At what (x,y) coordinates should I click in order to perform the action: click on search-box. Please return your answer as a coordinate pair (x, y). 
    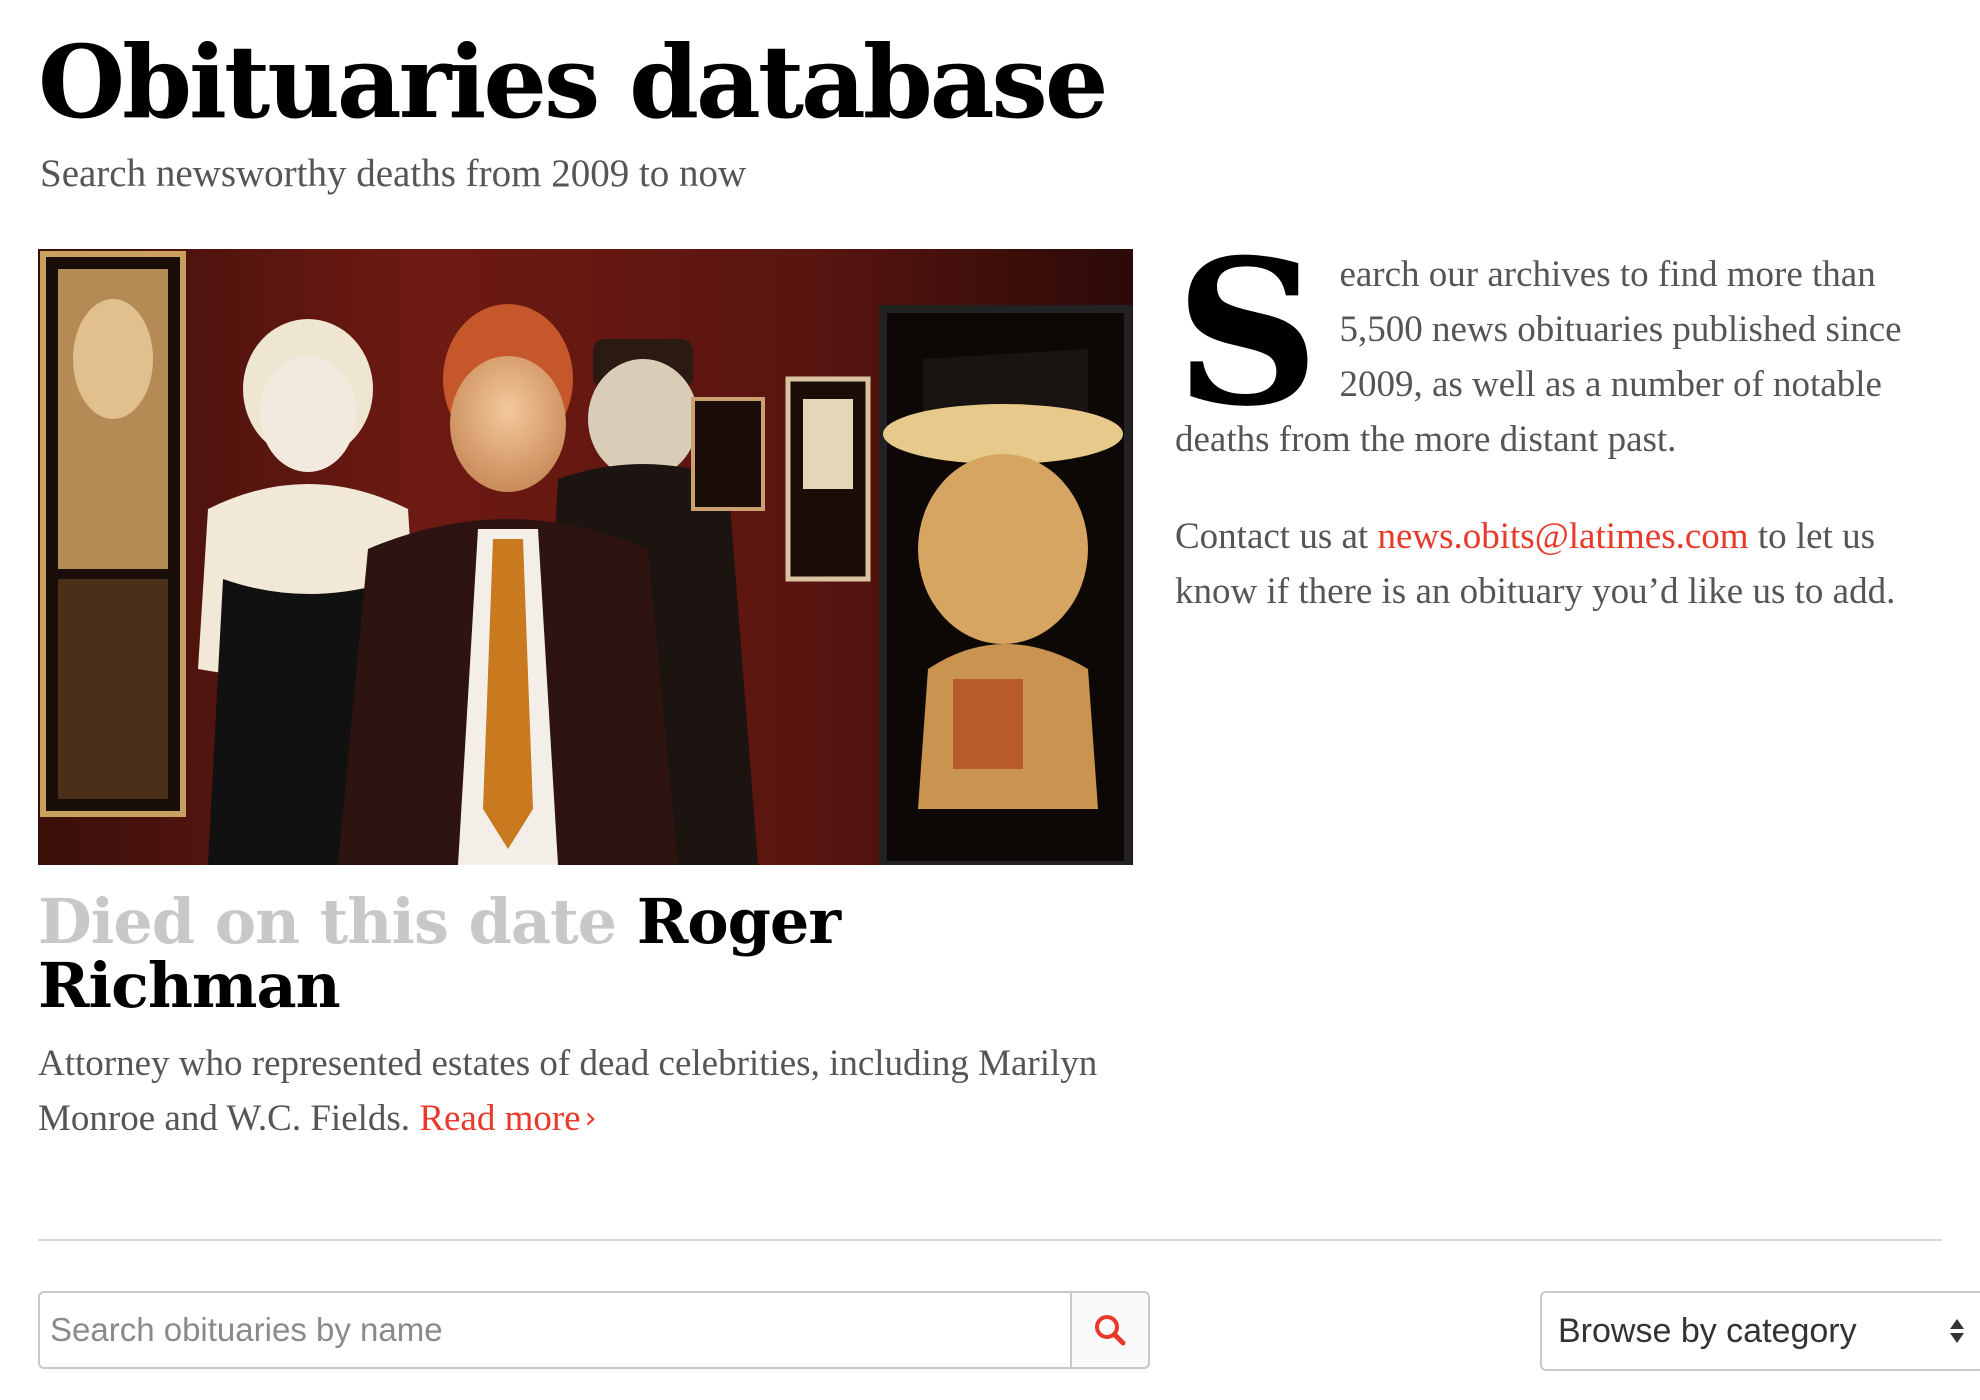
    Looking at the image, I should click on (594, 1330).